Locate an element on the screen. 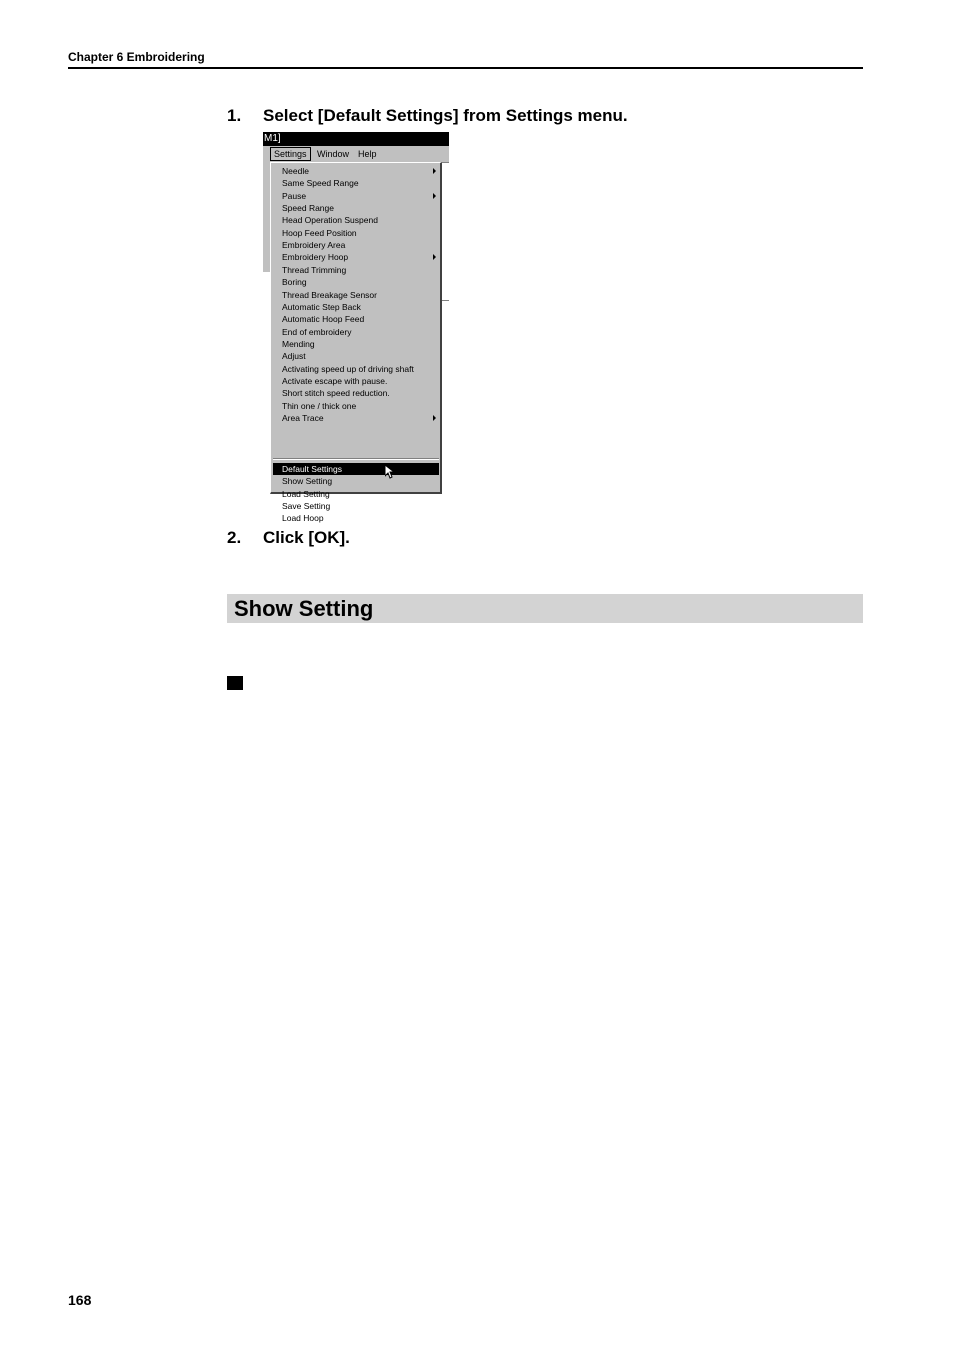 Image resolution: width=954 pixels, height=1351 pixels. step-2: 2. Click [OK]. is located at coordinates (288, 538).